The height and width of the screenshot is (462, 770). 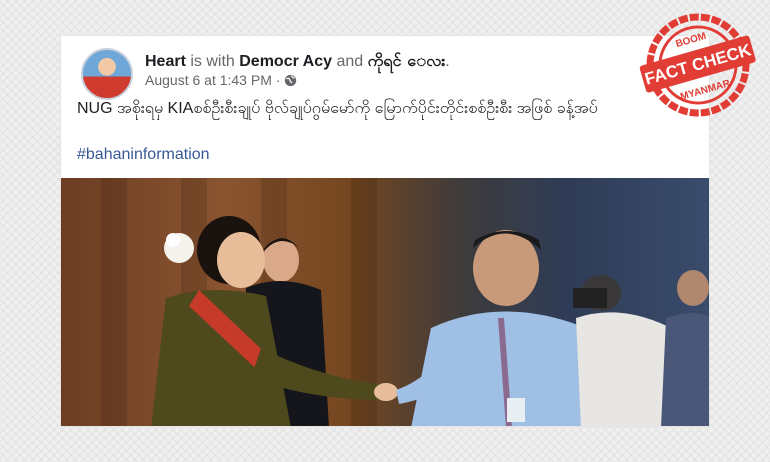 What do you see at coordinates (212, 80) in the screenshot?
I see `post-timestamp: August 6 at 1:43 PM ·` at bounding box center [212, 80].